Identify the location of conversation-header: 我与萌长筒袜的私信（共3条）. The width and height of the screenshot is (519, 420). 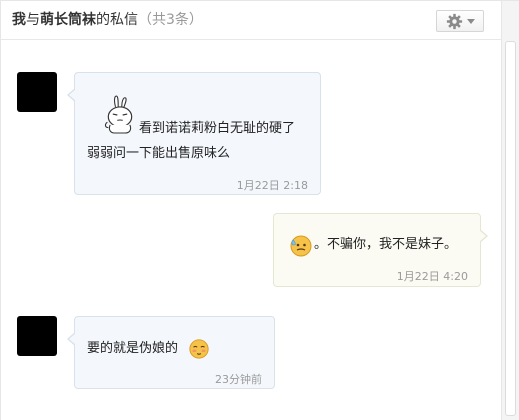
(251, 20).